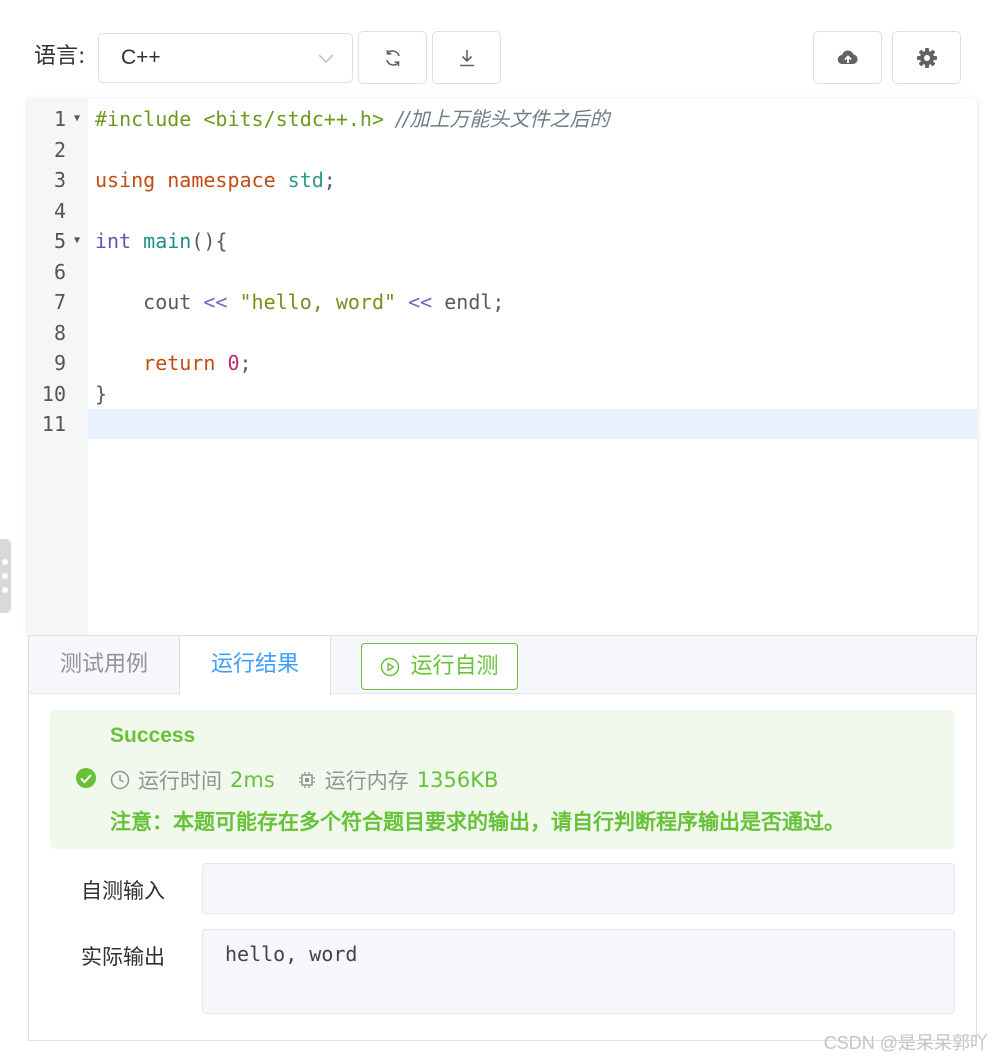 This screenshot has height=1059, width=994. I want to click on code-token: using namespace, so click(185, 180).